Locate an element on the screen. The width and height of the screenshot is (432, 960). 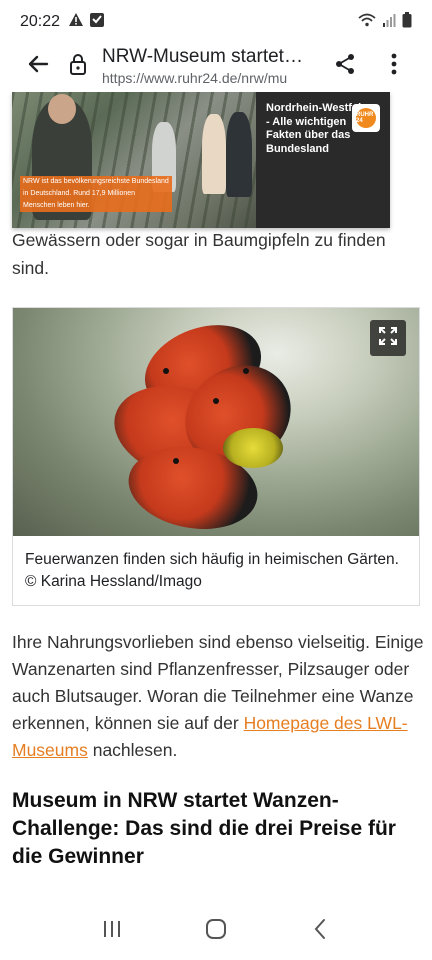
system-navigation-bar is located at coordinates (216, 931).